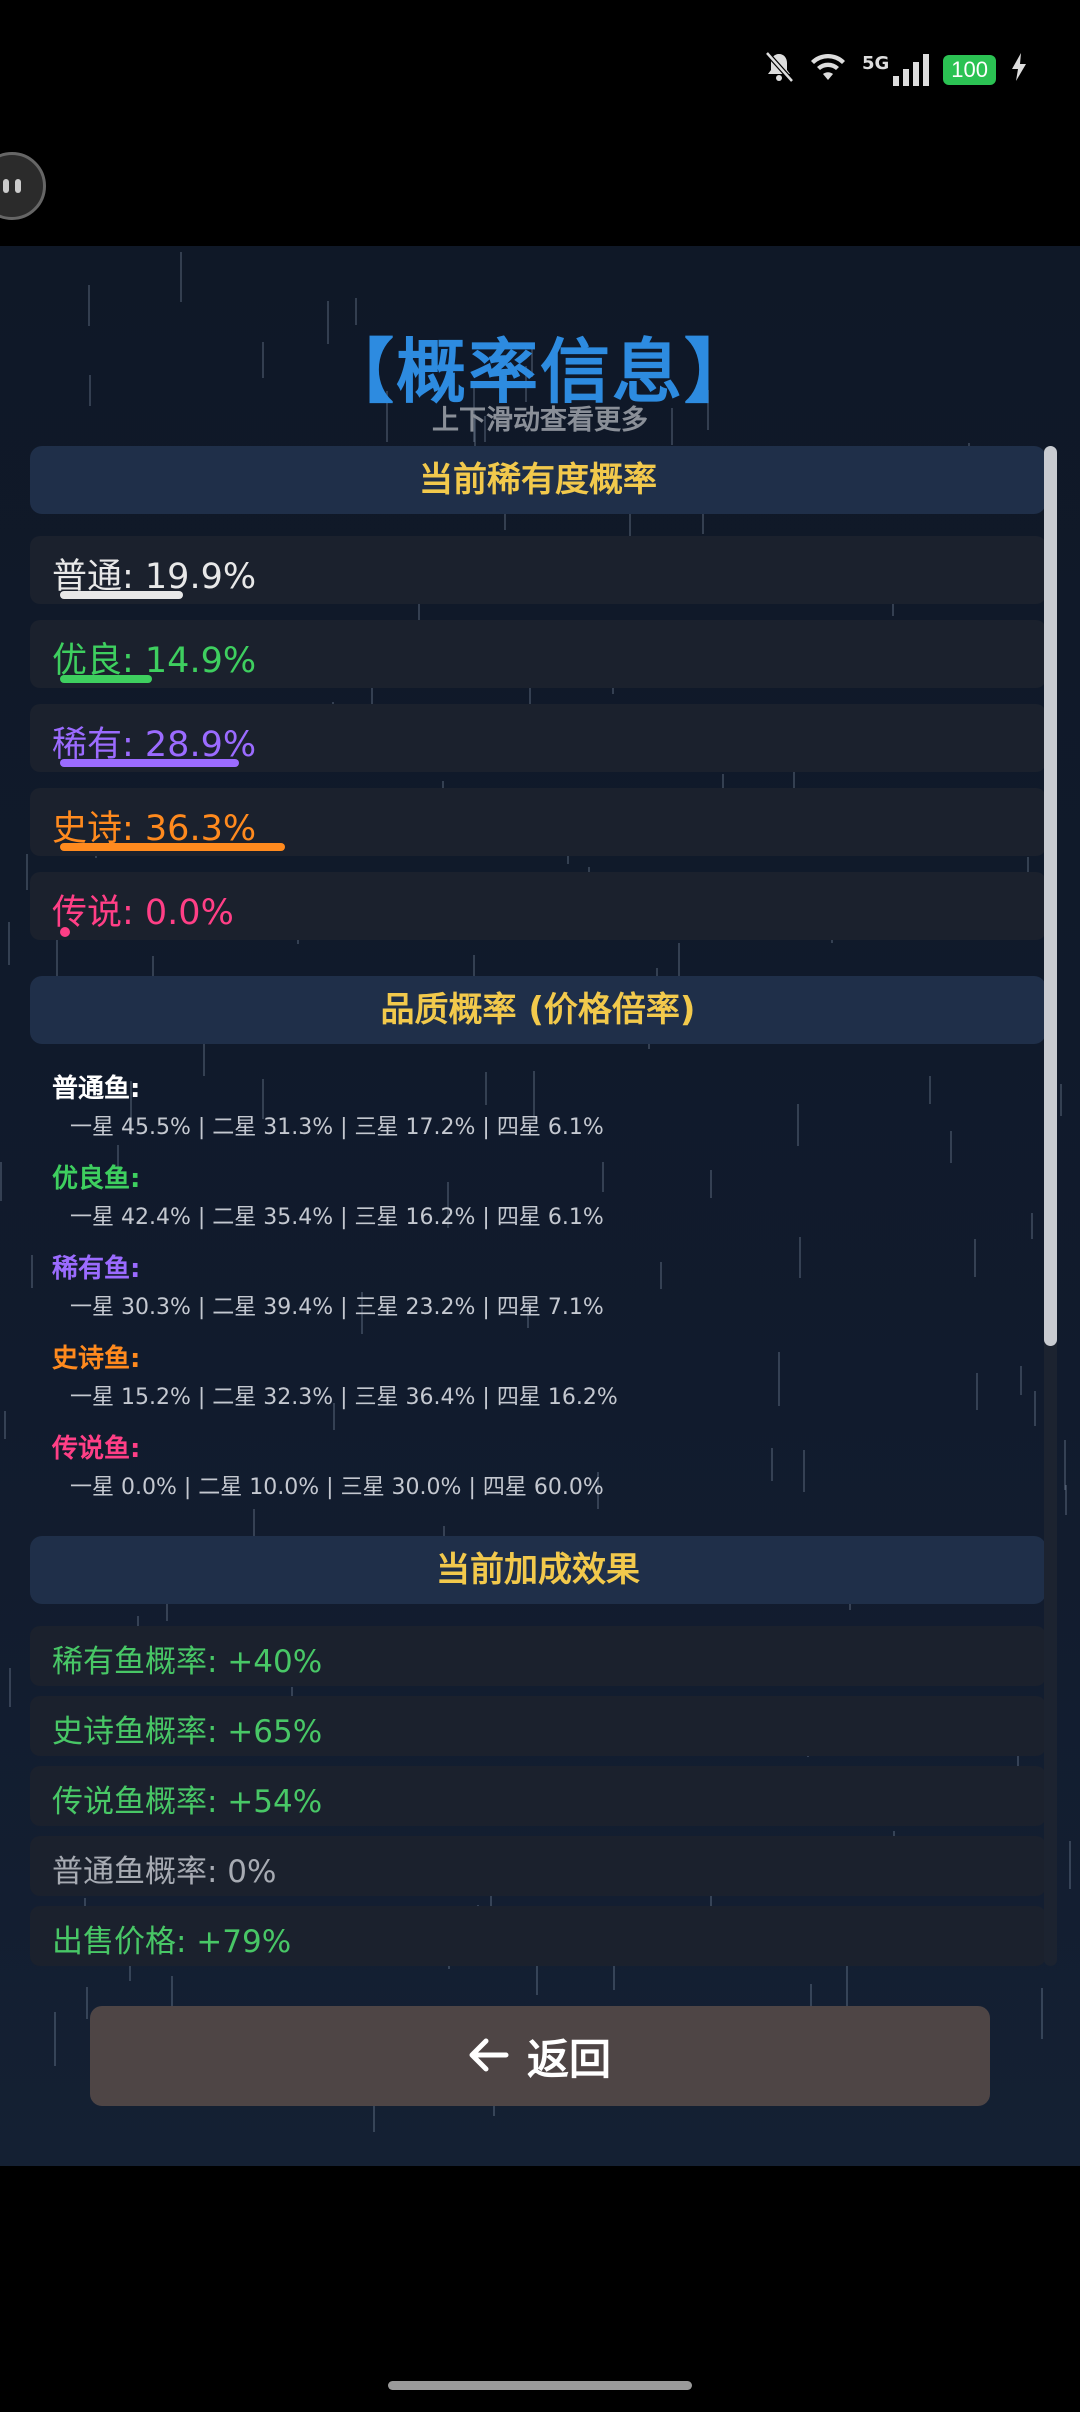 The width and height of the screenshot is (1080, 2412). What do you see at coordinates (538, 480) in the screenshot?
I see `rarity-section-header: 当前稀有度概率` at bounding box center [538, 480].